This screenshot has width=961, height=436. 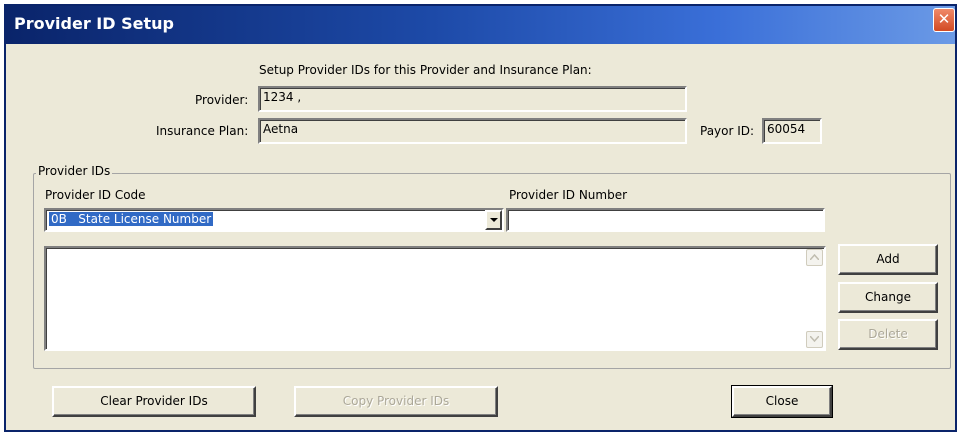 What do you see at coordinates (944, 20) in the screenshot?
I see `close-icon: ✕` at bounding box center [944, 20].